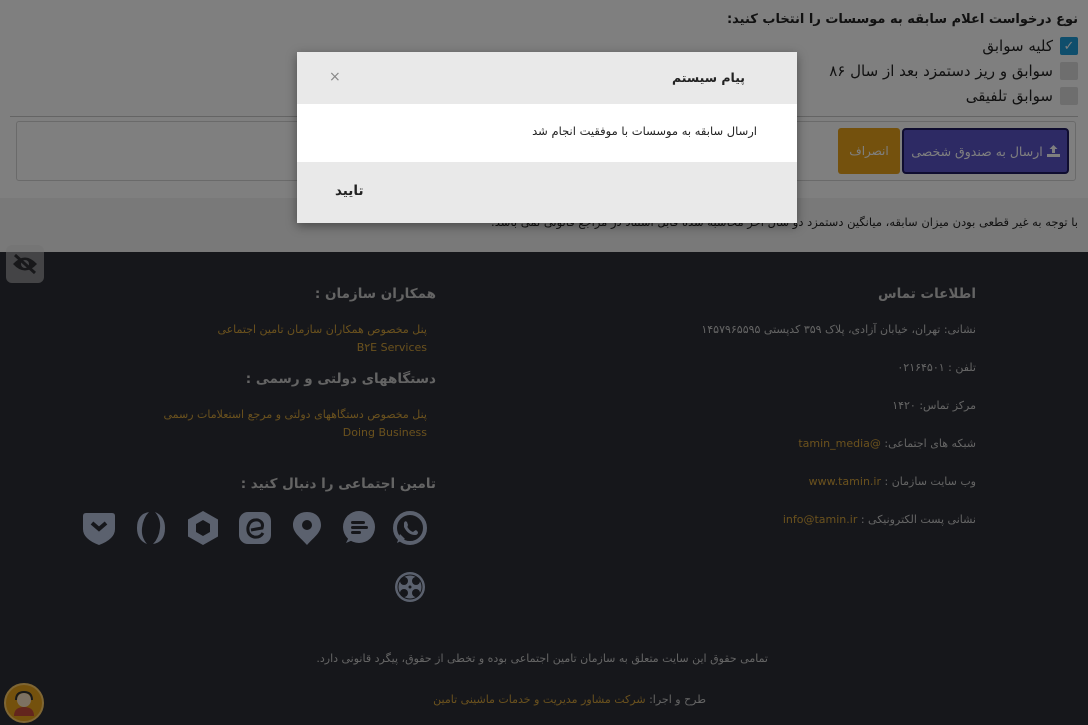 This screenshot has width=1088, height=725. I want to click on dialog-body: ارسال سابقه به موسسات با موفقیت انجام شد, so click(547, 133).